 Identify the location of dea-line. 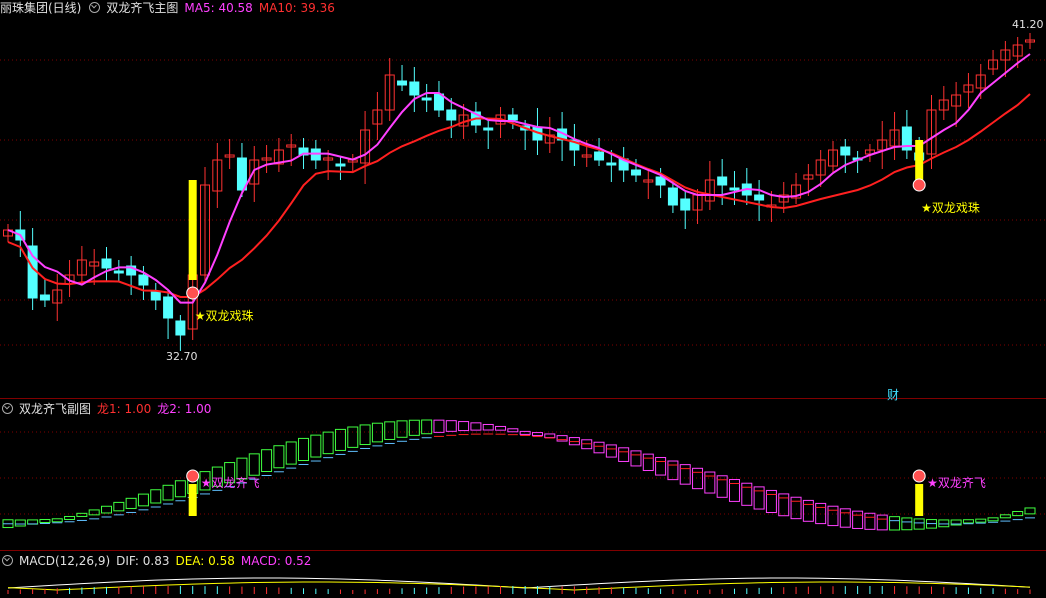
(519, 586).